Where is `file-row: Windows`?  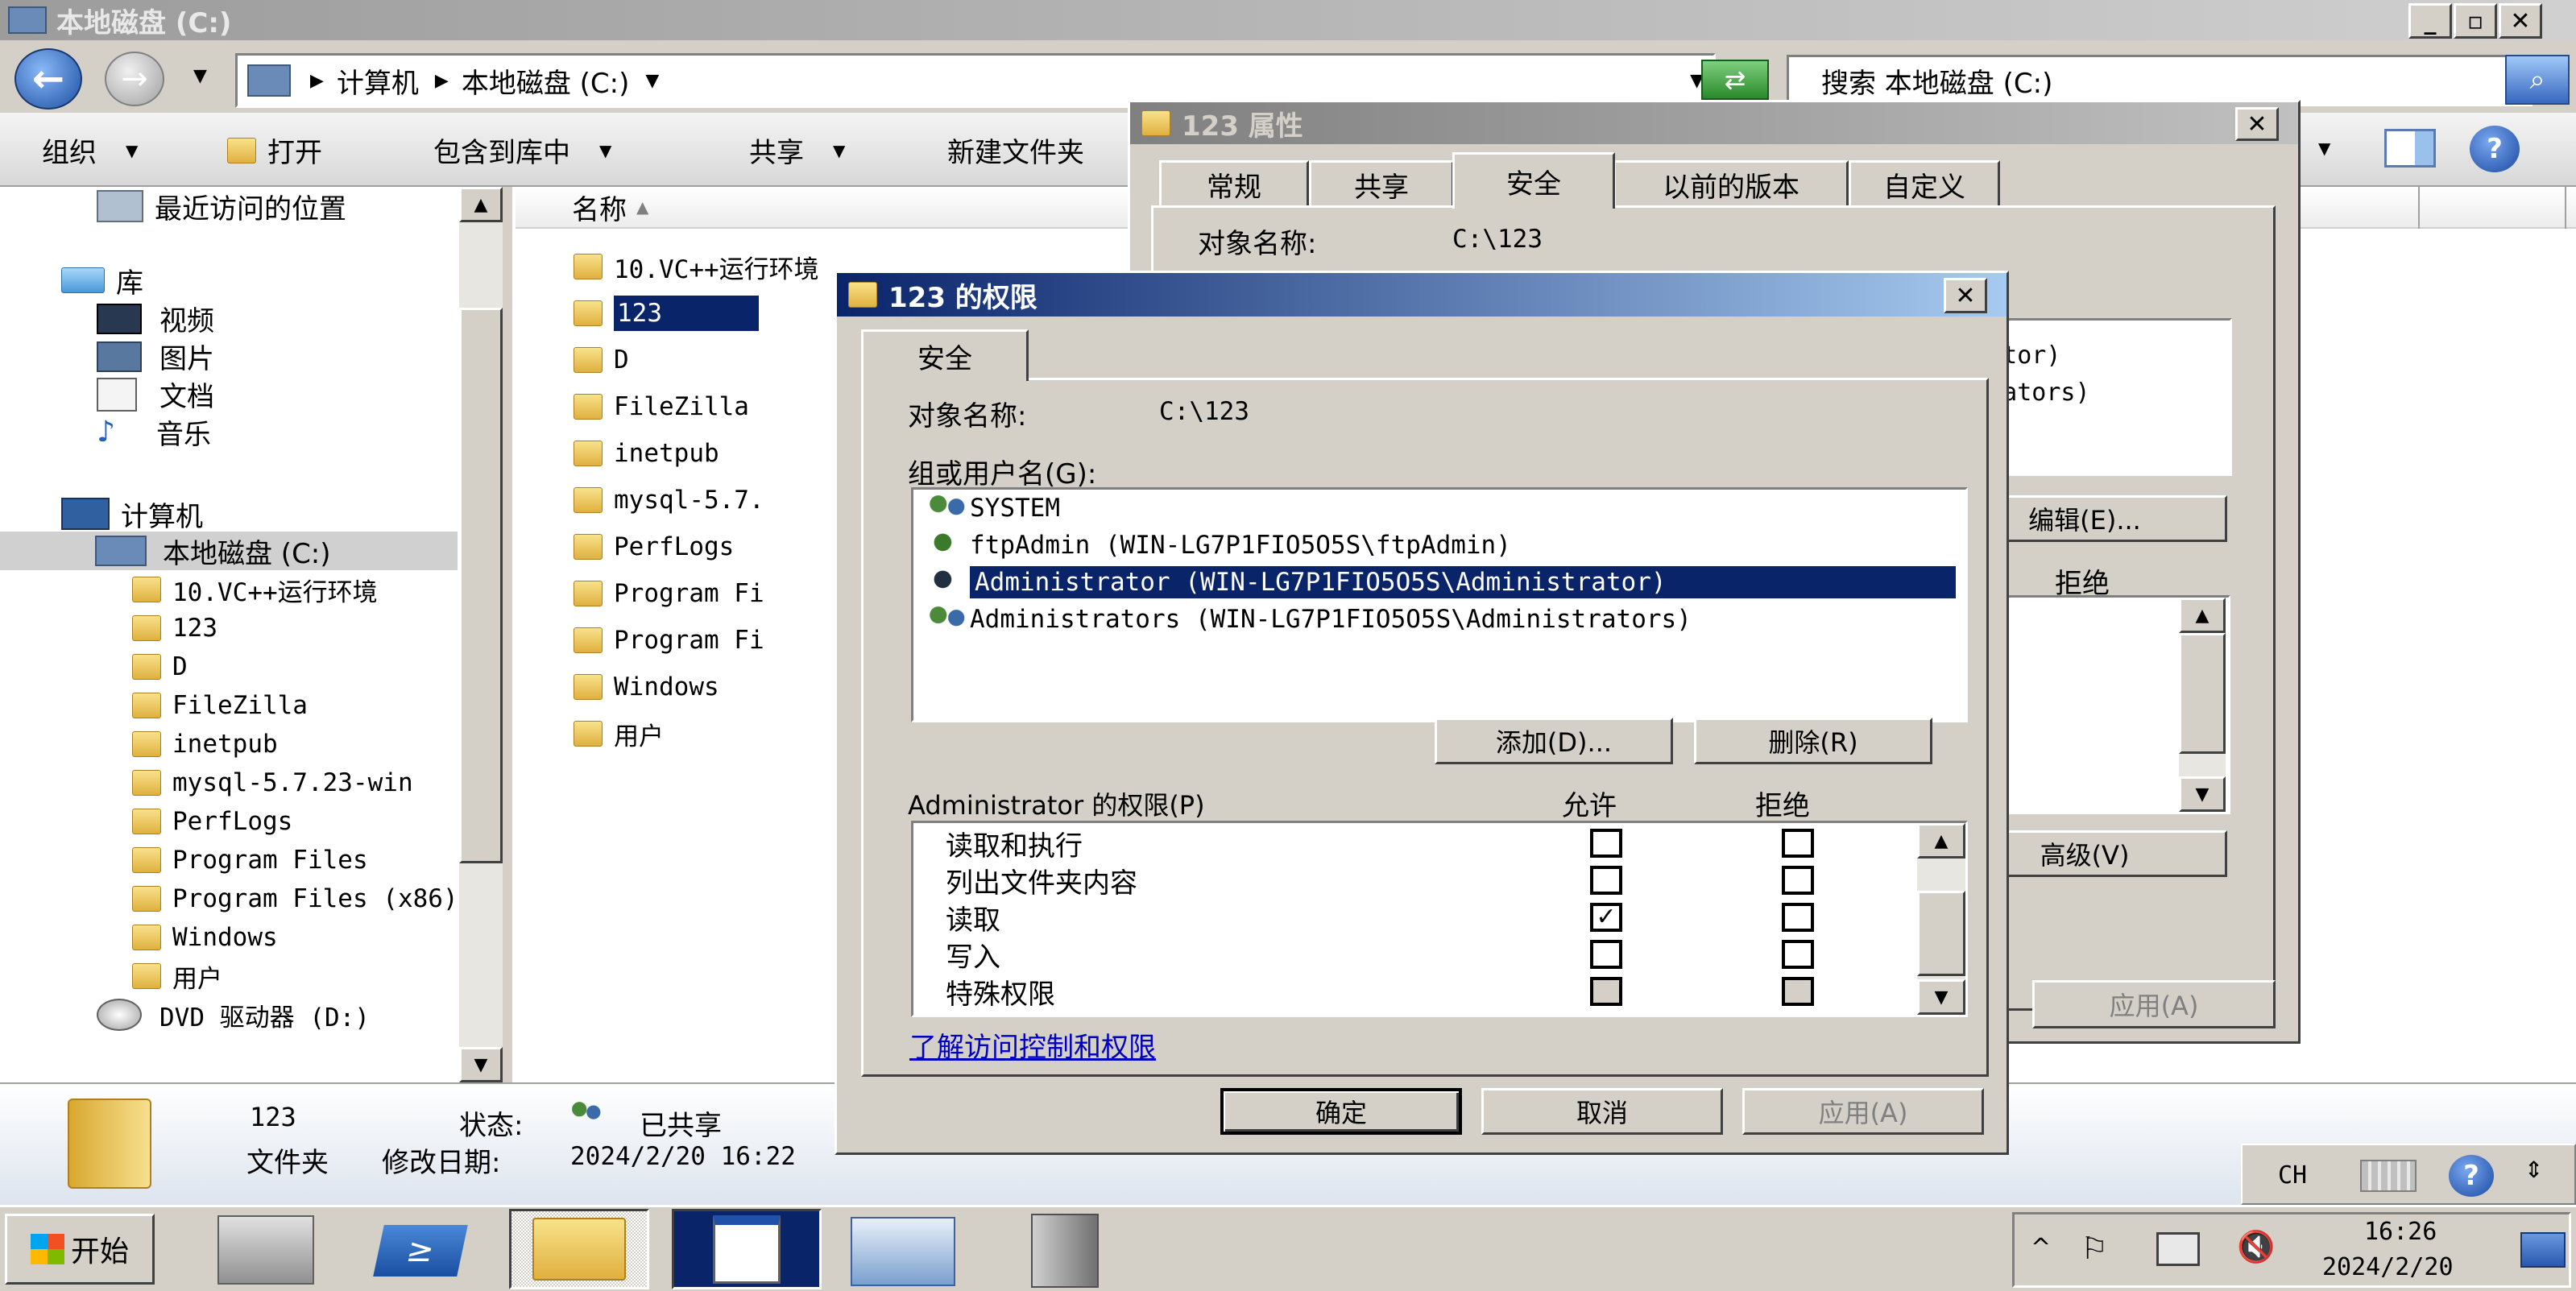
file-row: Windows is located at coordinates (696, 687).